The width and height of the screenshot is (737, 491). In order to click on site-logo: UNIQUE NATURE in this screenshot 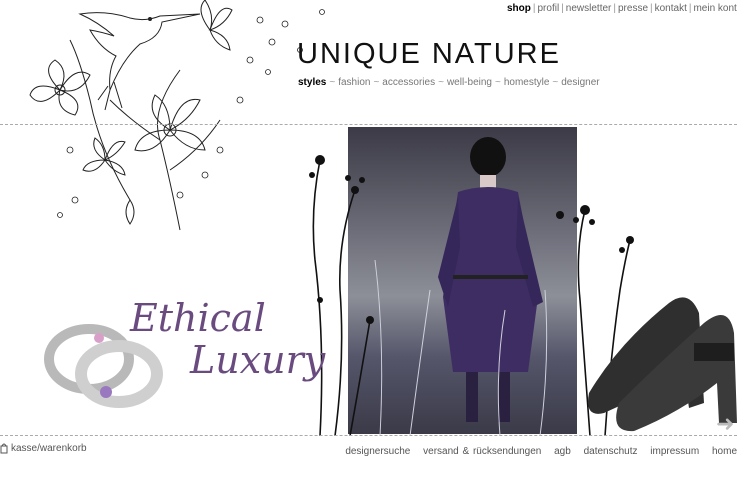, I will do `click(429, 54)`.